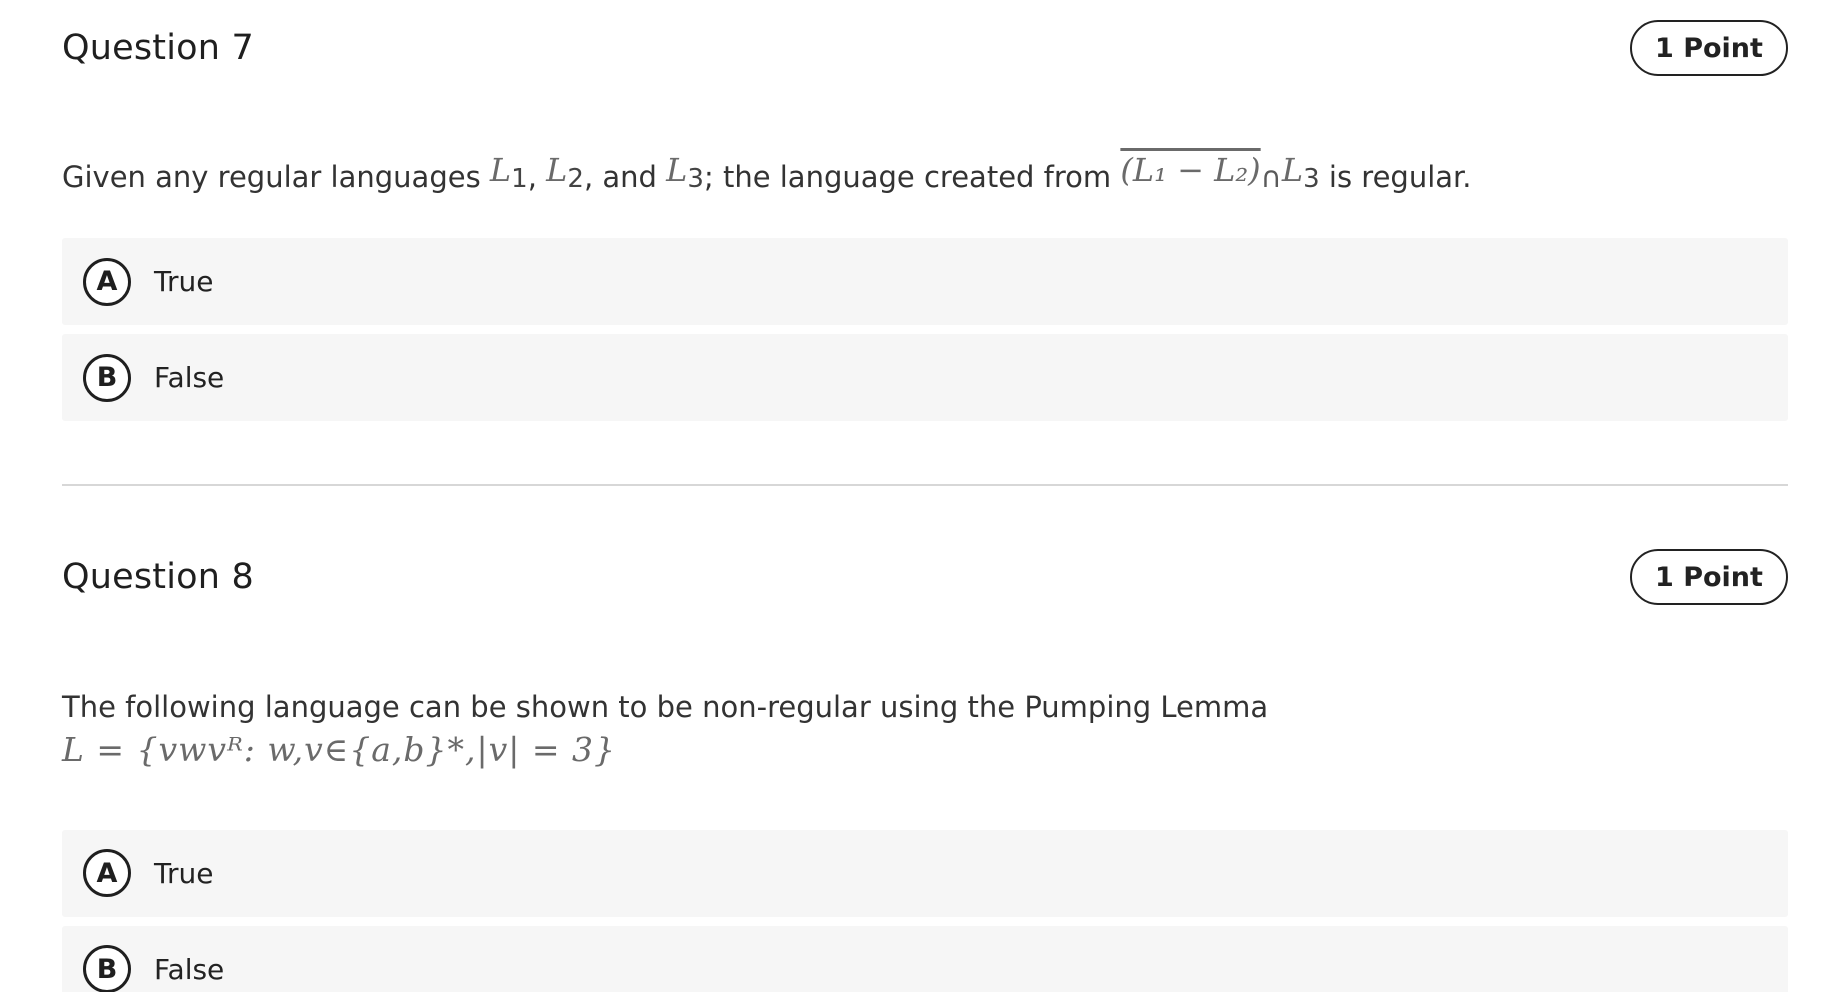 The width and height of the screenshot is (1822, 992). I want to click on question-title: Question 8, so click(158, 577).